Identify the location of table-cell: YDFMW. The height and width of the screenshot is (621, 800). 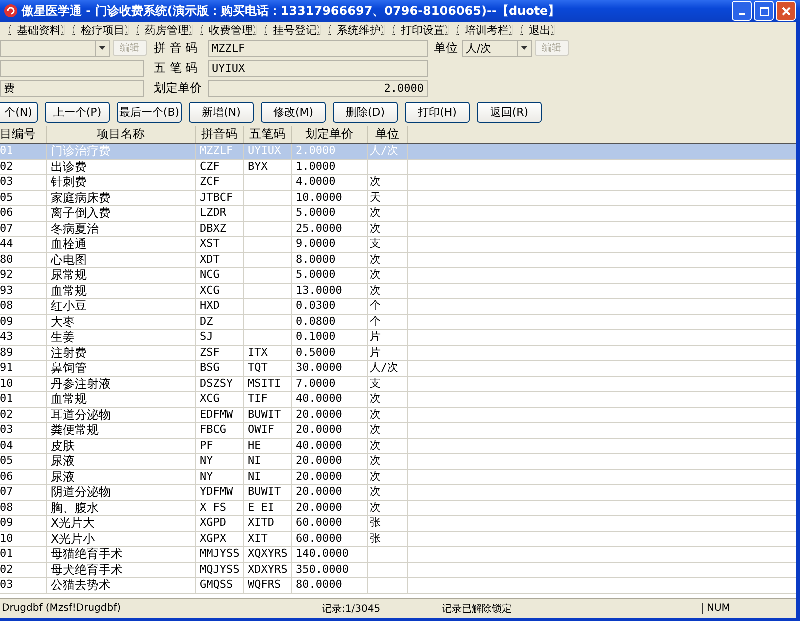
(217, 491).